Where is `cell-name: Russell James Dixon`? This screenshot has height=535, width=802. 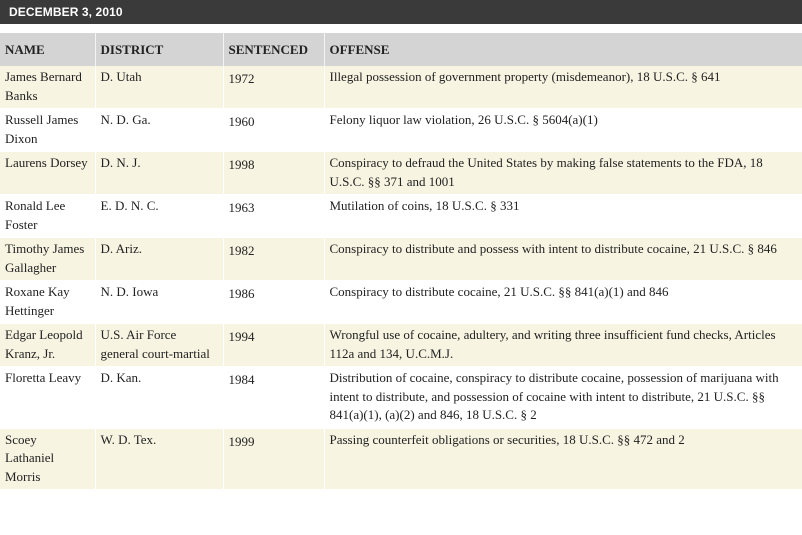
cell-name: Russell James Dixon is located at coordinates (47, 130).